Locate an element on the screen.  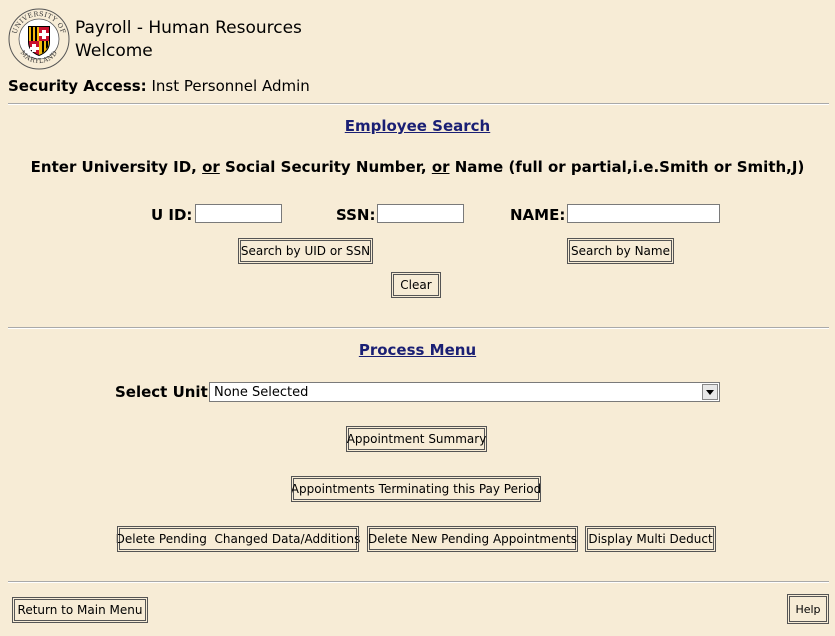
instr-part-1: Enter University ID, is located at coordinates (116, 167).